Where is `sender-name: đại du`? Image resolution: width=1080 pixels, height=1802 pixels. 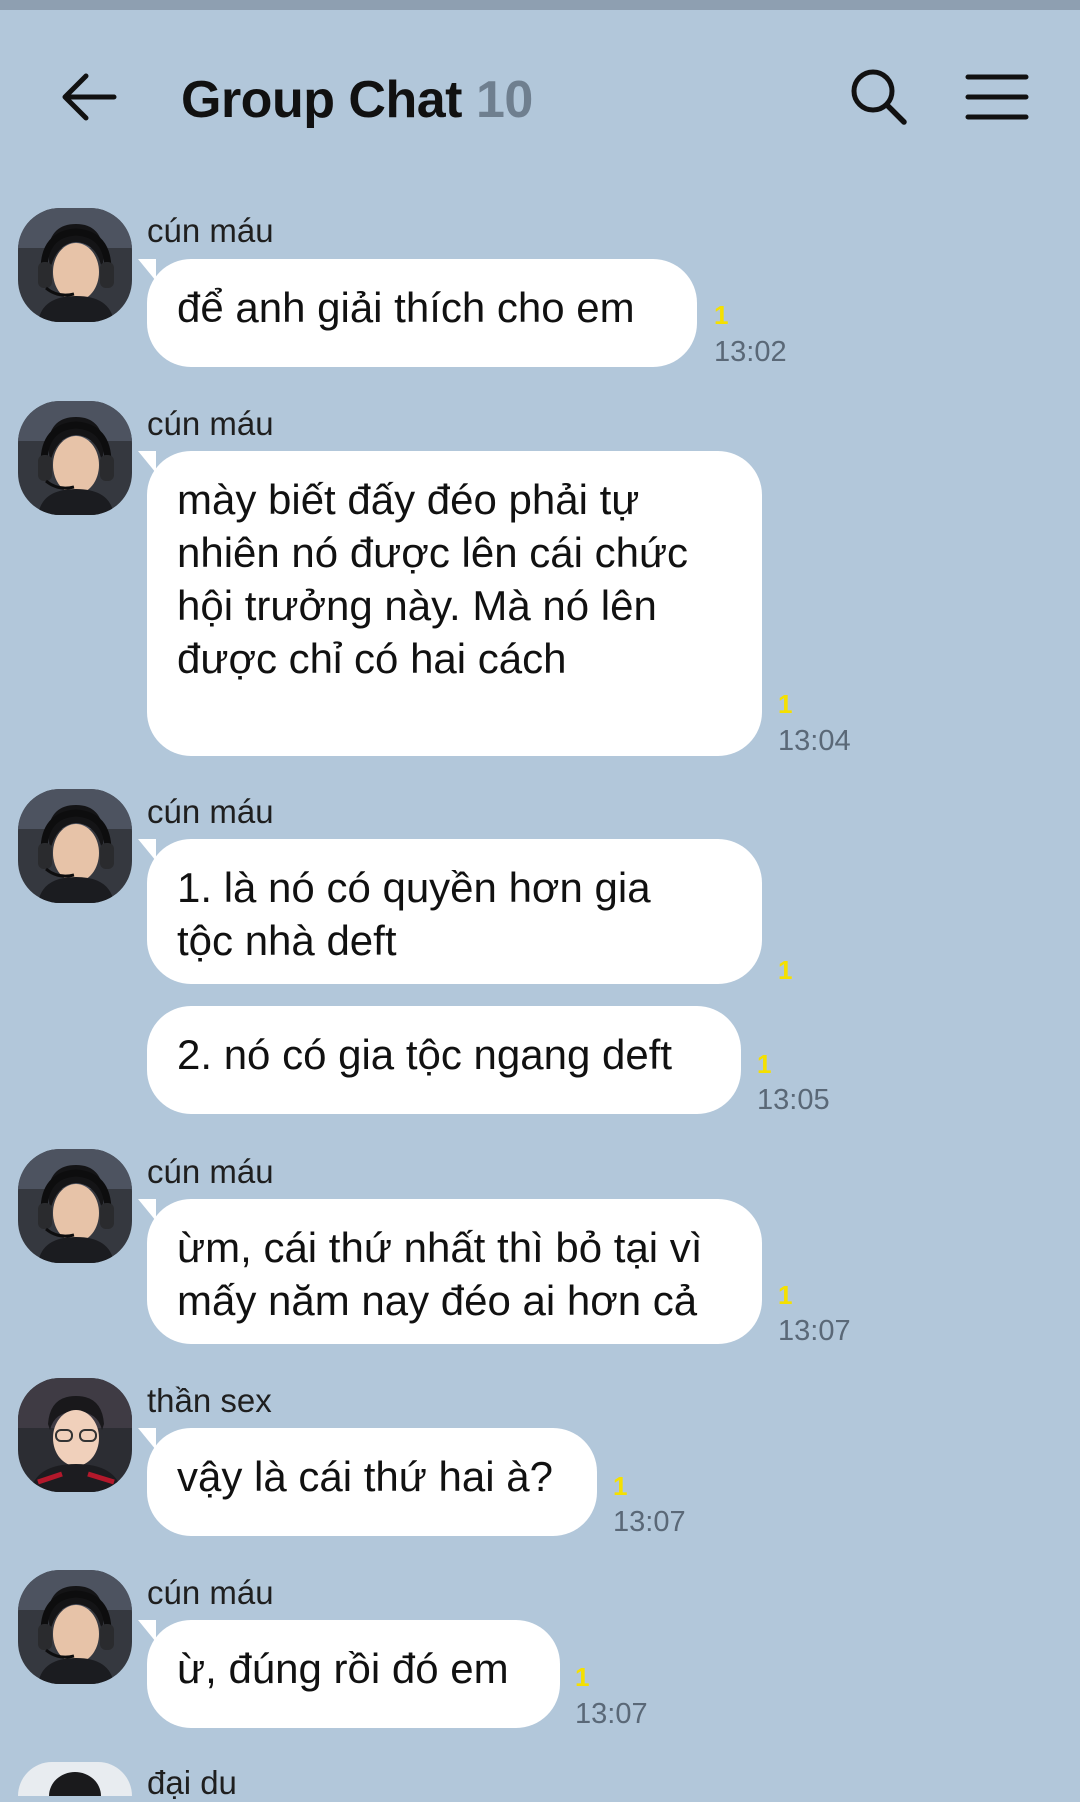 sender-name: đại du is located at coordinates (192, 1782).